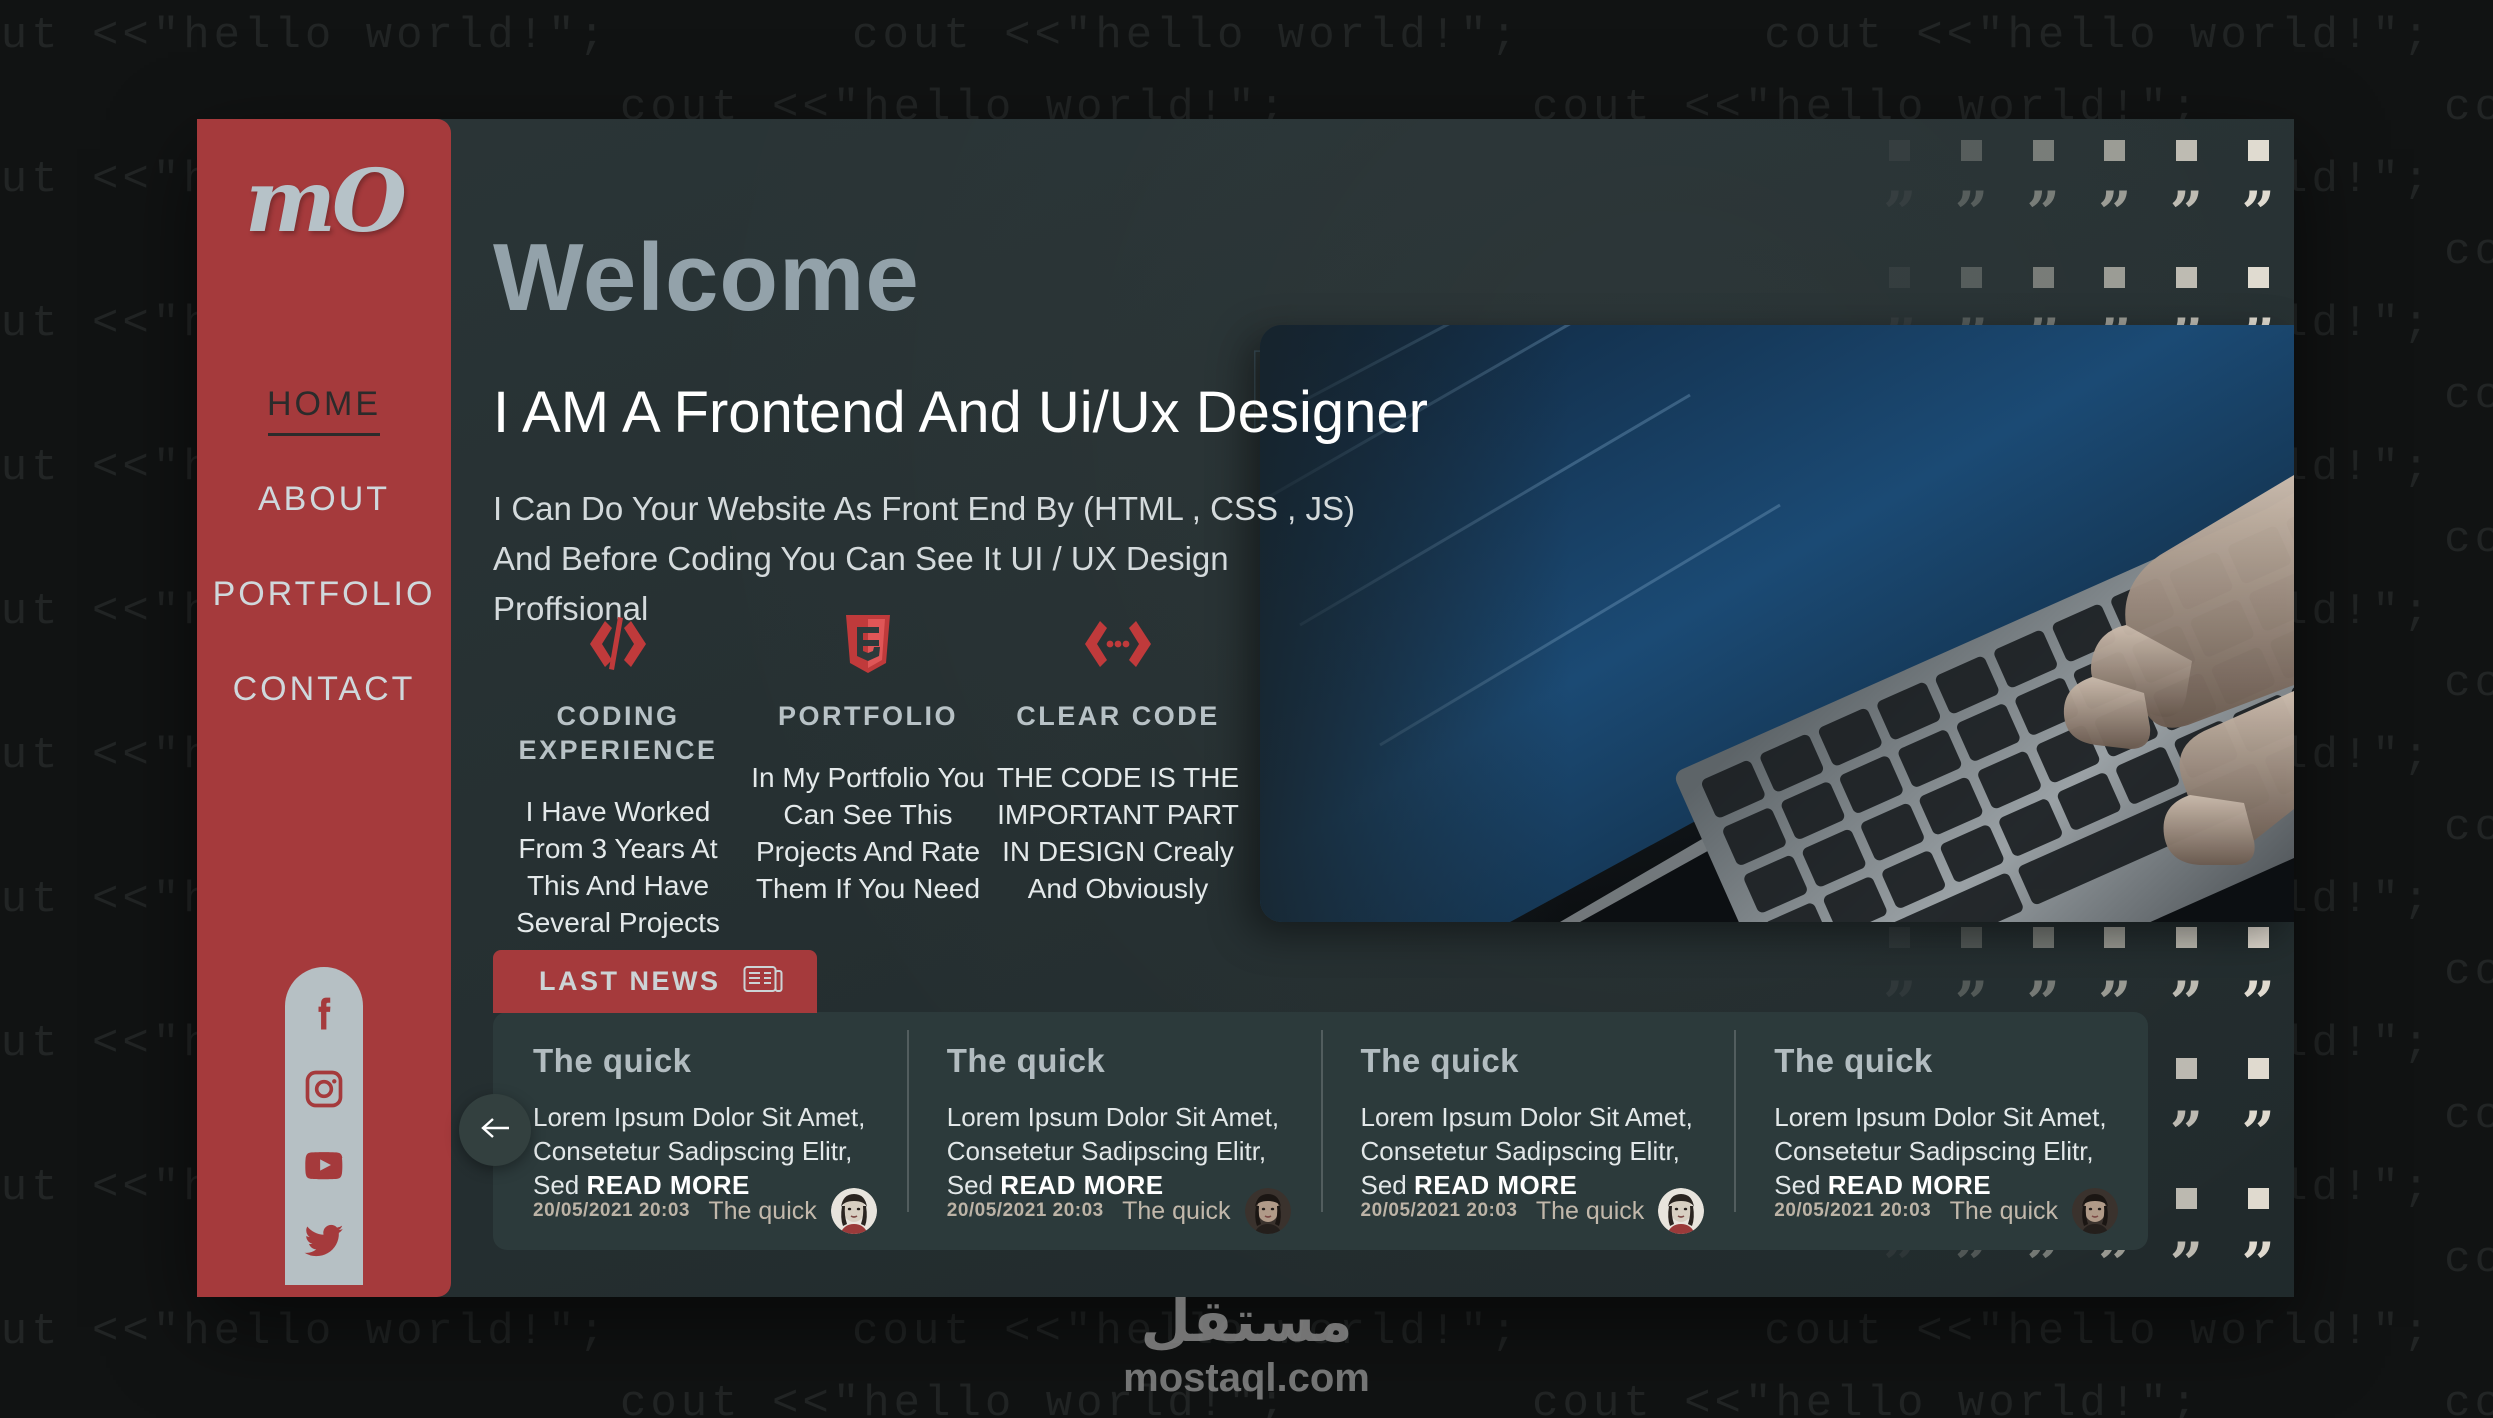  Describe the element at coordinates (324, 594) in the screenshot. I see `sidebar-item-portfolio: PORTFOLIO` at that location.